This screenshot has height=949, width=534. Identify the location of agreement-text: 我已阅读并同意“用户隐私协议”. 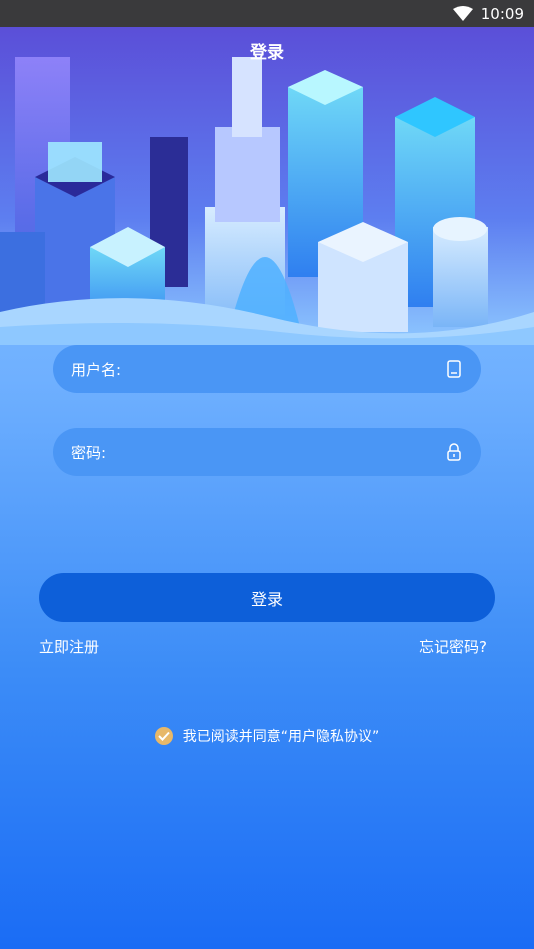
(281, 736).